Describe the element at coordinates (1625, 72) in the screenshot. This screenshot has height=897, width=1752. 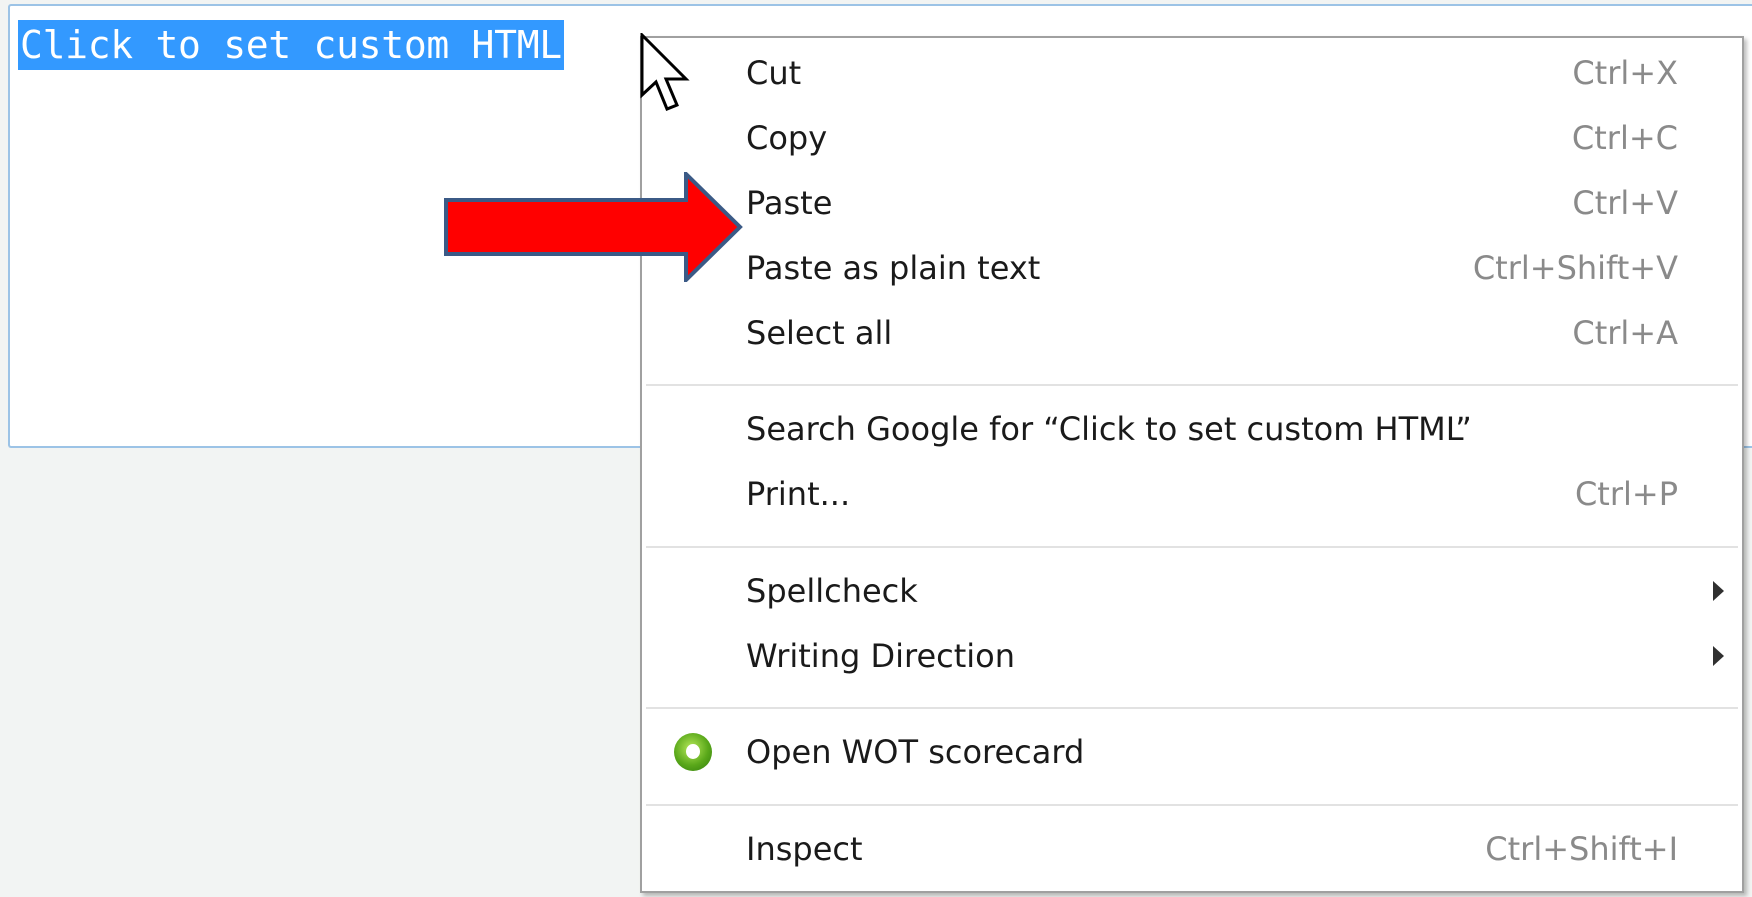
I see `menu-item-shortcut: Ctrl+X` at that location.